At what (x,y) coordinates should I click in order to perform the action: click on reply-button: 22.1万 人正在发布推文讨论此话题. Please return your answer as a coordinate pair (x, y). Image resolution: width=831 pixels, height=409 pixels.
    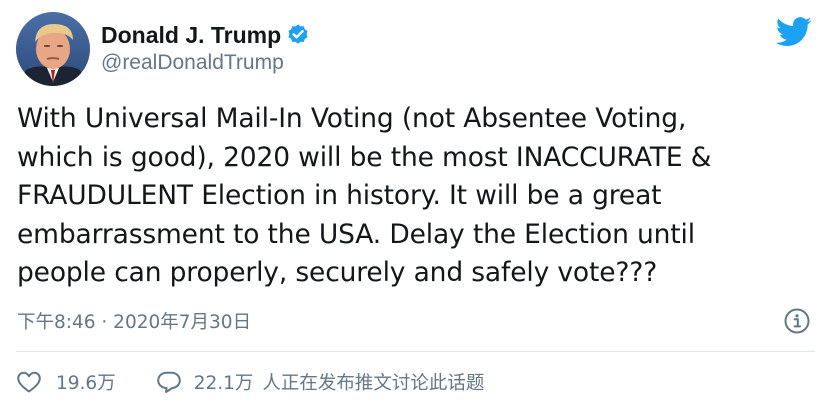
    Looking at the image, I should click on (320, 382).